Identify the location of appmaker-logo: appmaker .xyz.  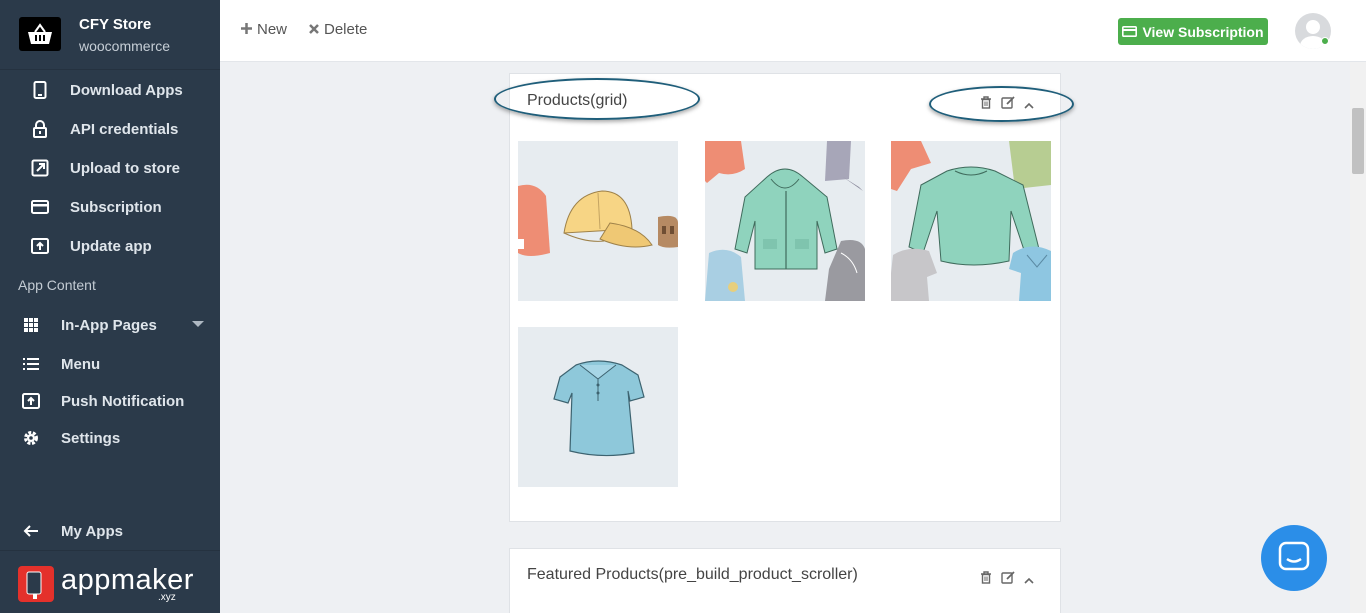
(110, 581).